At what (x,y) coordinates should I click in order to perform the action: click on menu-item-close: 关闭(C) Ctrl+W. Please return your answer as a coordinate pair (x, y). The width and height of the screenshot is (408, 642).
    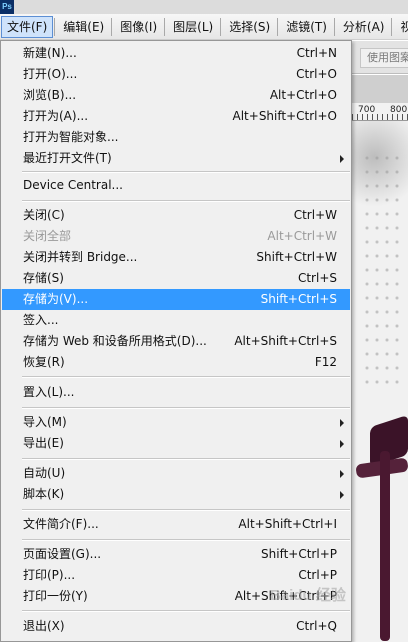
    Looking at the image, I should click on (176, 215).